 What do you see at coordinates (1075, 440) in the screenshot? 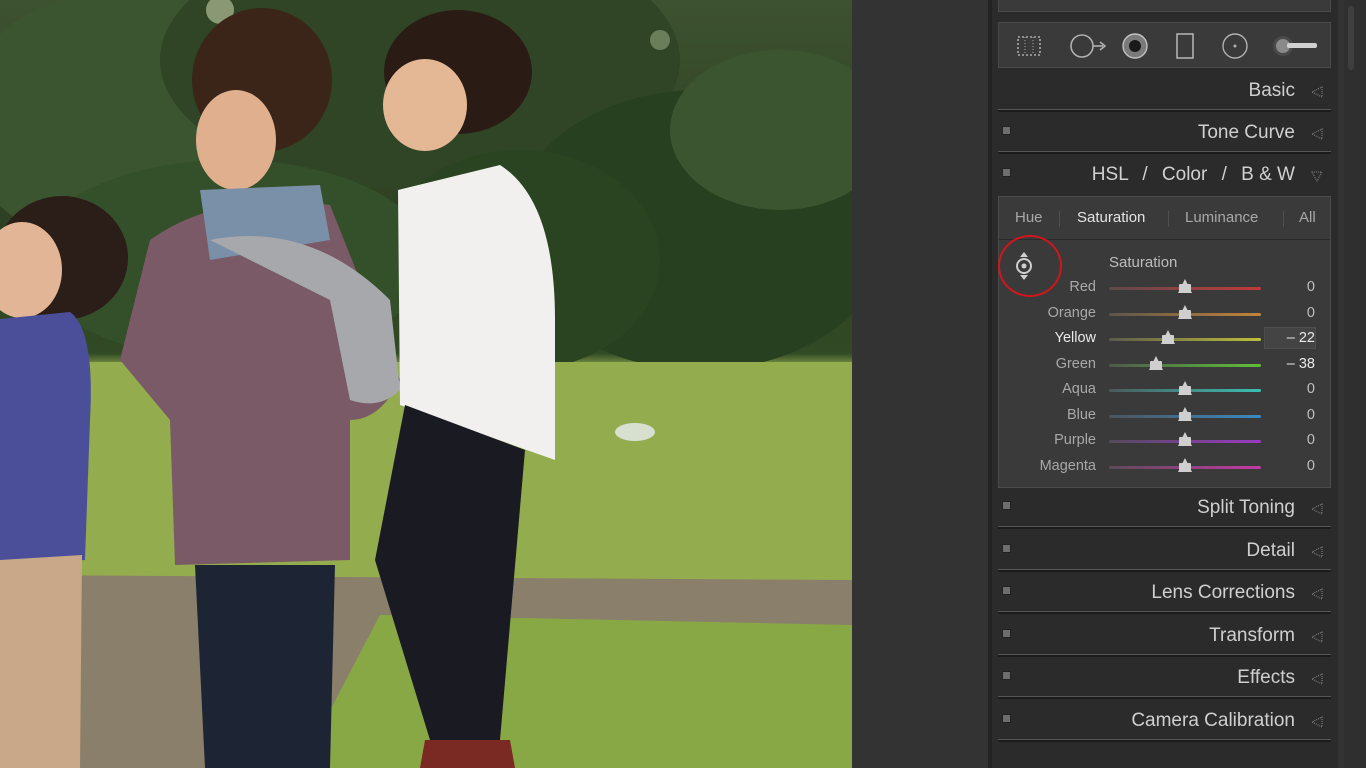
I see `slider-label: Purple` at bounding box center [1075, 440].